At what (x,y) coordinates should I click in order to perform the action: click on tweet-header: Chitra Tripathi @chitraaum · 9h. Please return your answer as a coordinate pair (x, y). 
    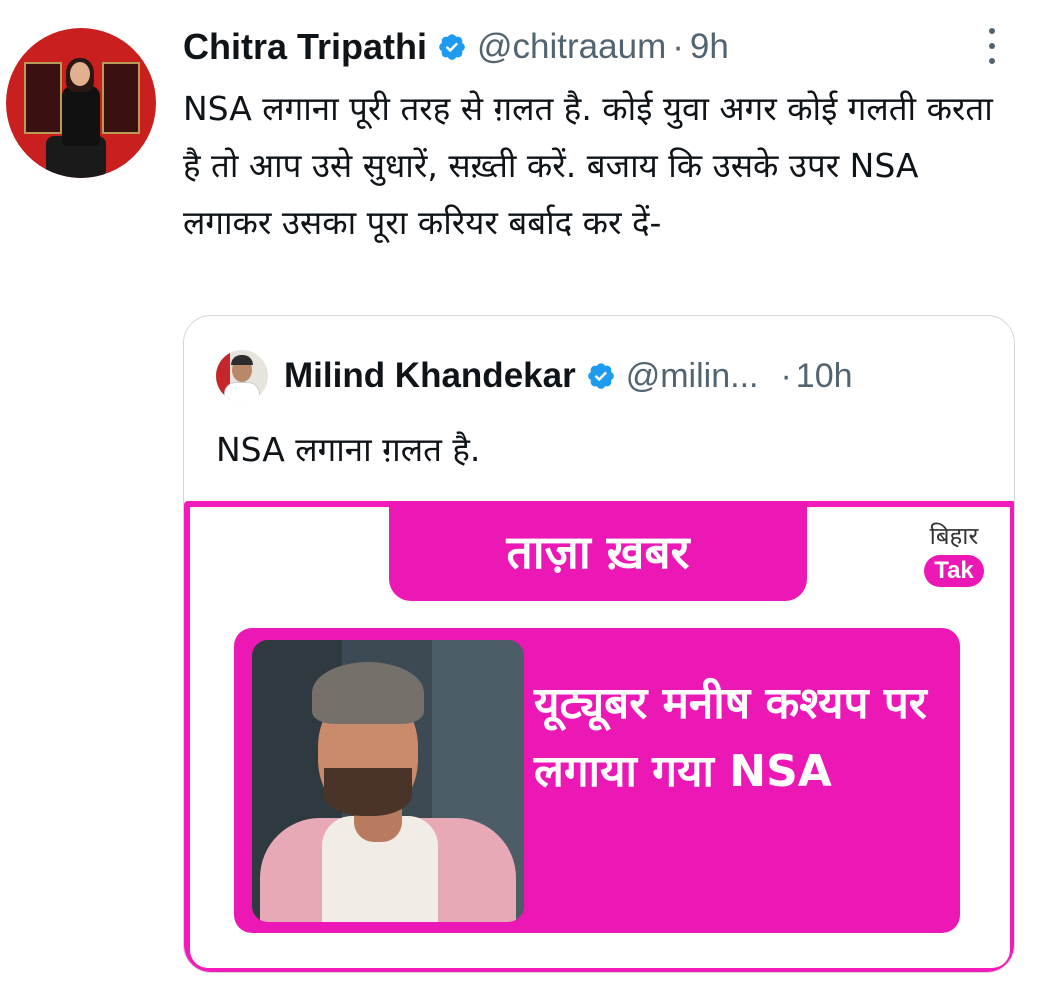
    Looking at the image, I should click on (456, 47).